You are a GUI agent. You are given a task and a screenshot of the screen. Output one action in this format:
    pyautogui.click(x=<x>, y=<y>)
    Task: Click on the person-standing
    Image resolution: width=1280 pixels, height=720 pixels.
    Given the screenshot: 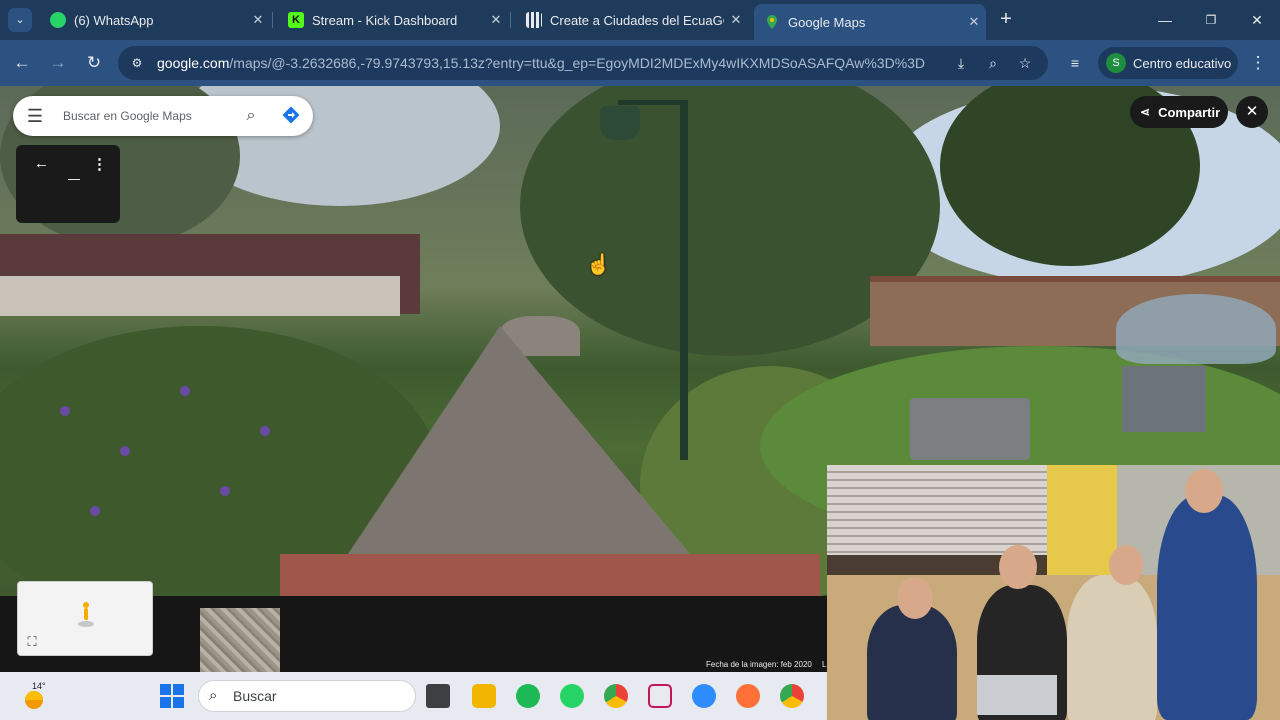 What is the action you would take?
    pyautogui.click(x=1207, y=607)
    